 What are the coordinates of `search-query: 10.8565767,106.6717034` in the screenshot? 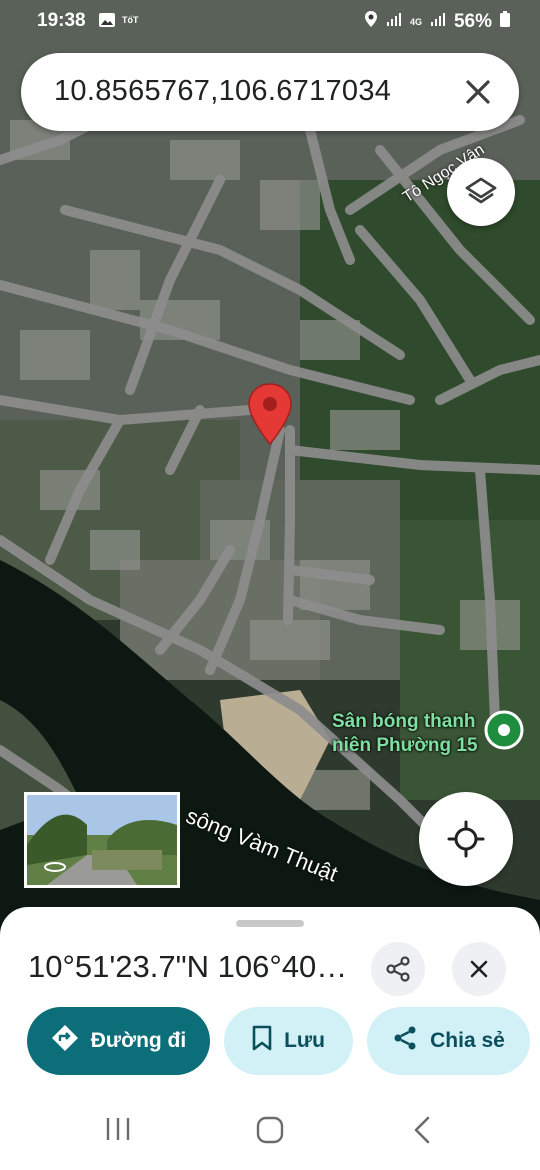 It's located at (222, 91).